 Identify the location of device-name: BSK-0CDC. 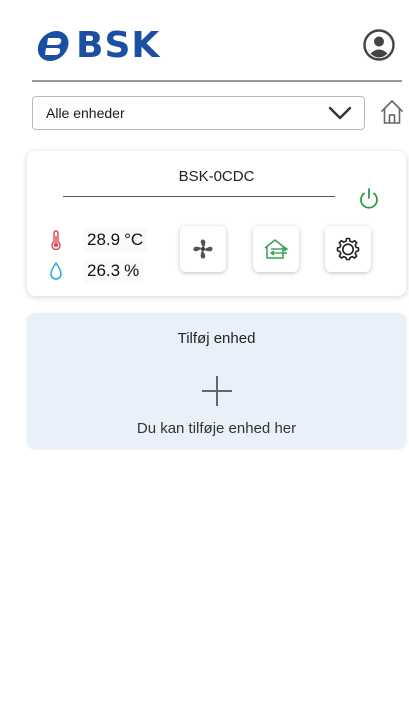
(216, 176).